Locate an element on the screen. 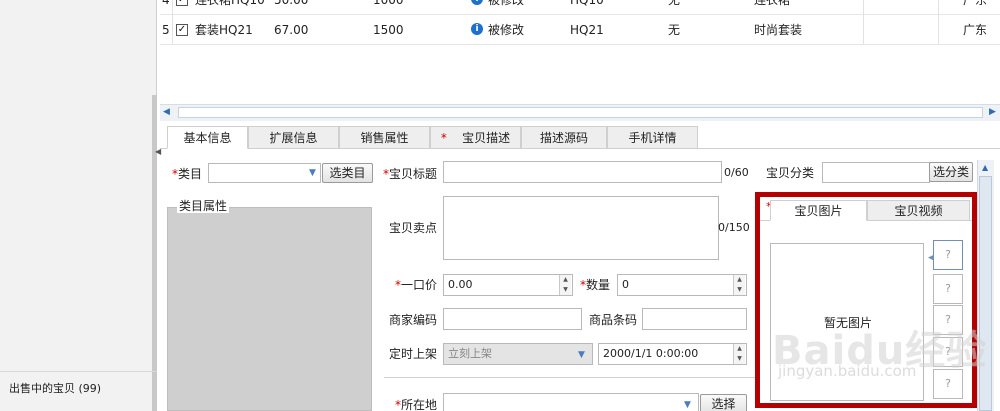 This screenshot has height=411, width=1000. price-input: 0.00 is located at coordinates (508, 285).